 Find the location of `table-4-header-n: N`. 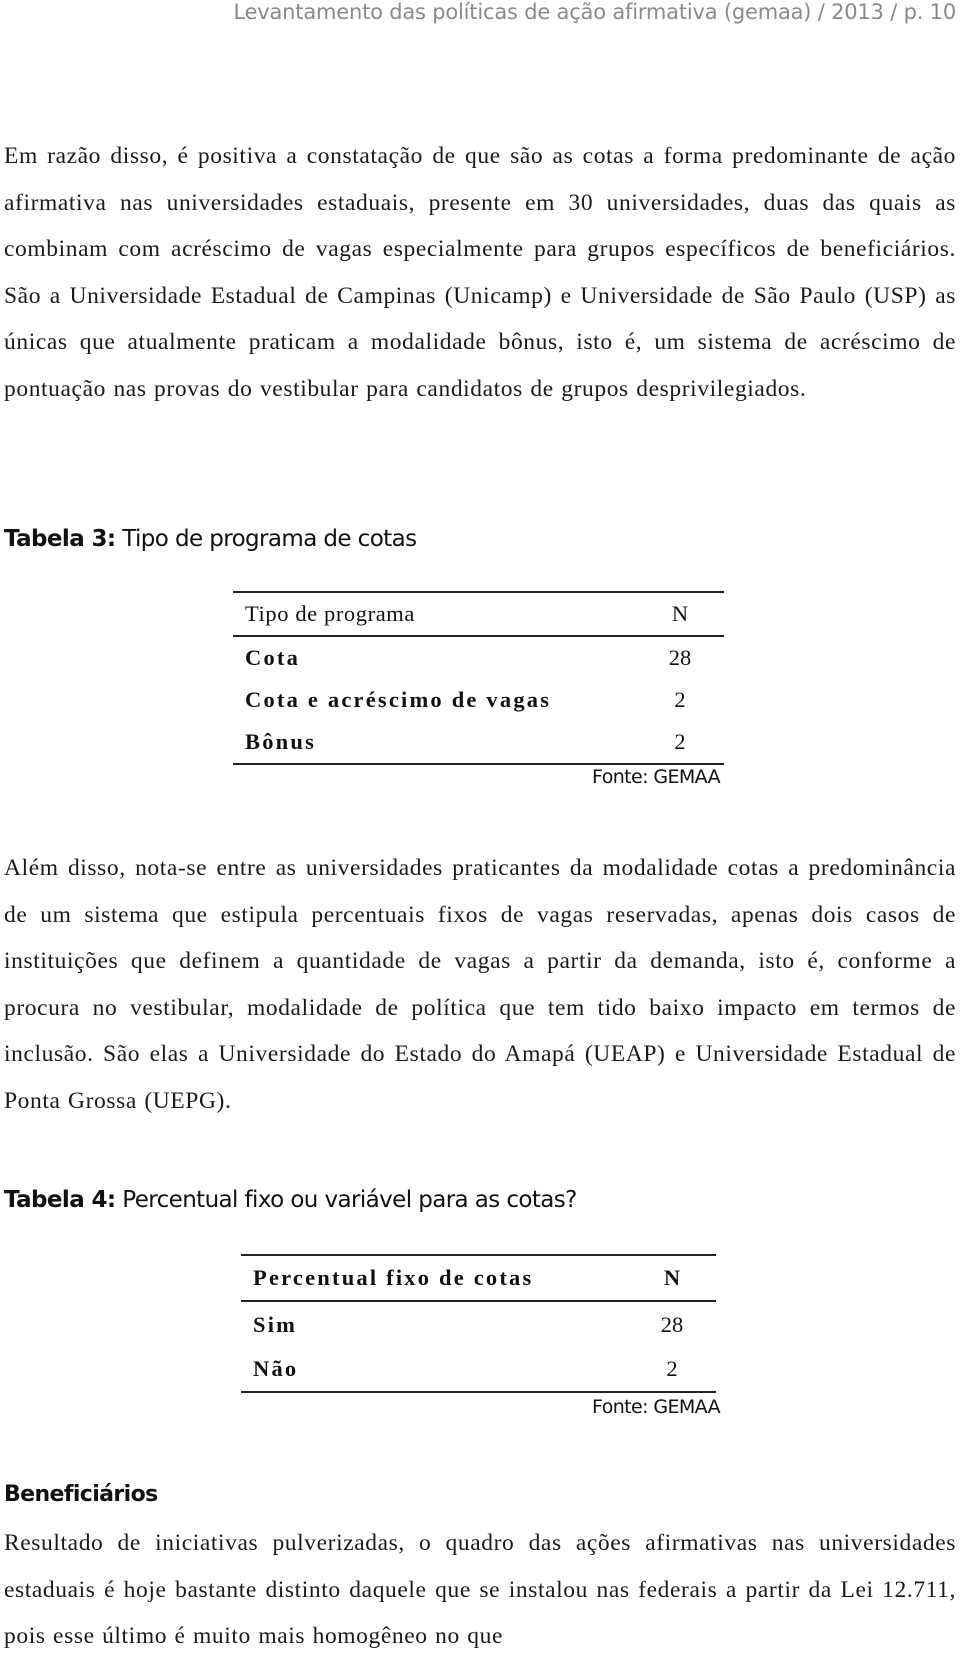

table-4-header-n: N is located at coordinates (672, 1277).